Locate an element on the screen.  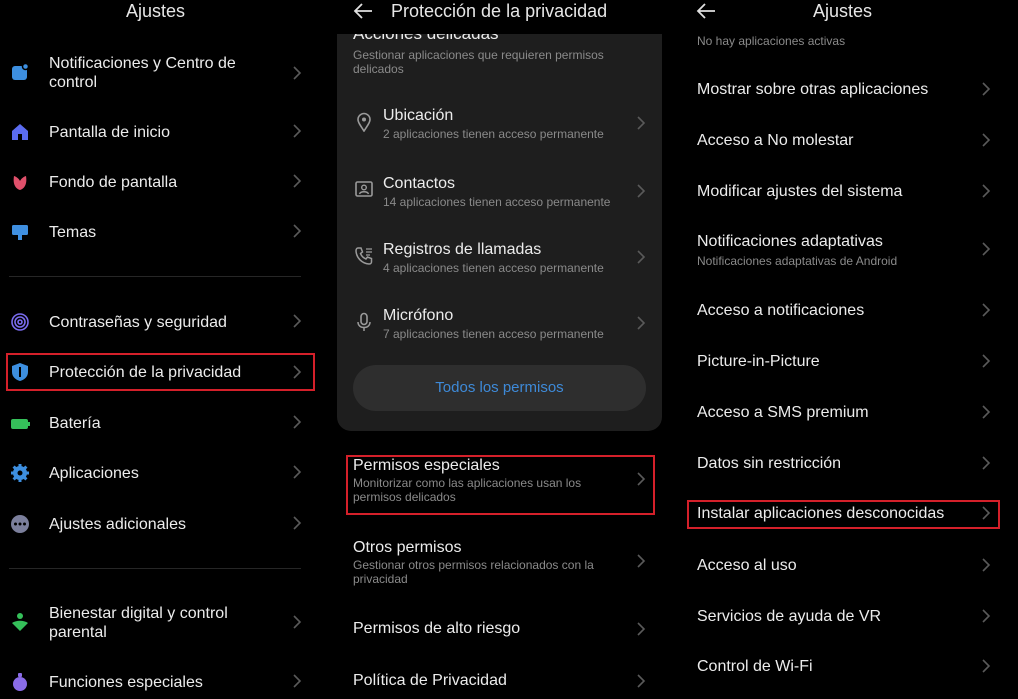
permission-label: Ubicación is located at coordinates (418, 115).